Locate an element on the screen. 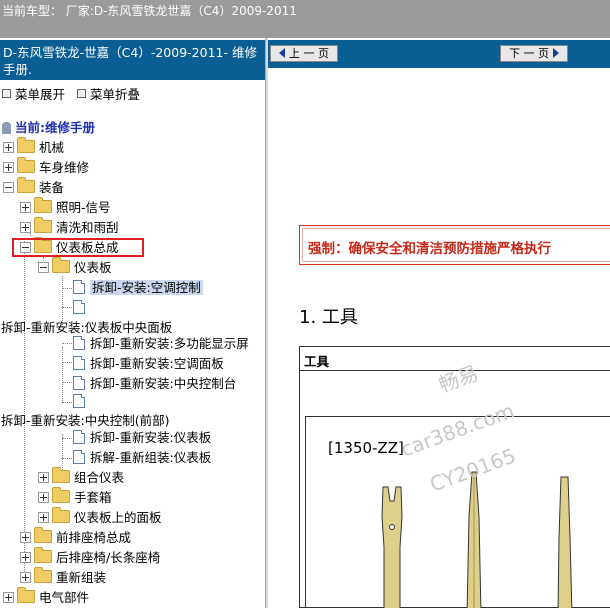 The height and width of the screenshot is (608, 610). section-title: 1. 工具 is located at coordinates (328, 317).